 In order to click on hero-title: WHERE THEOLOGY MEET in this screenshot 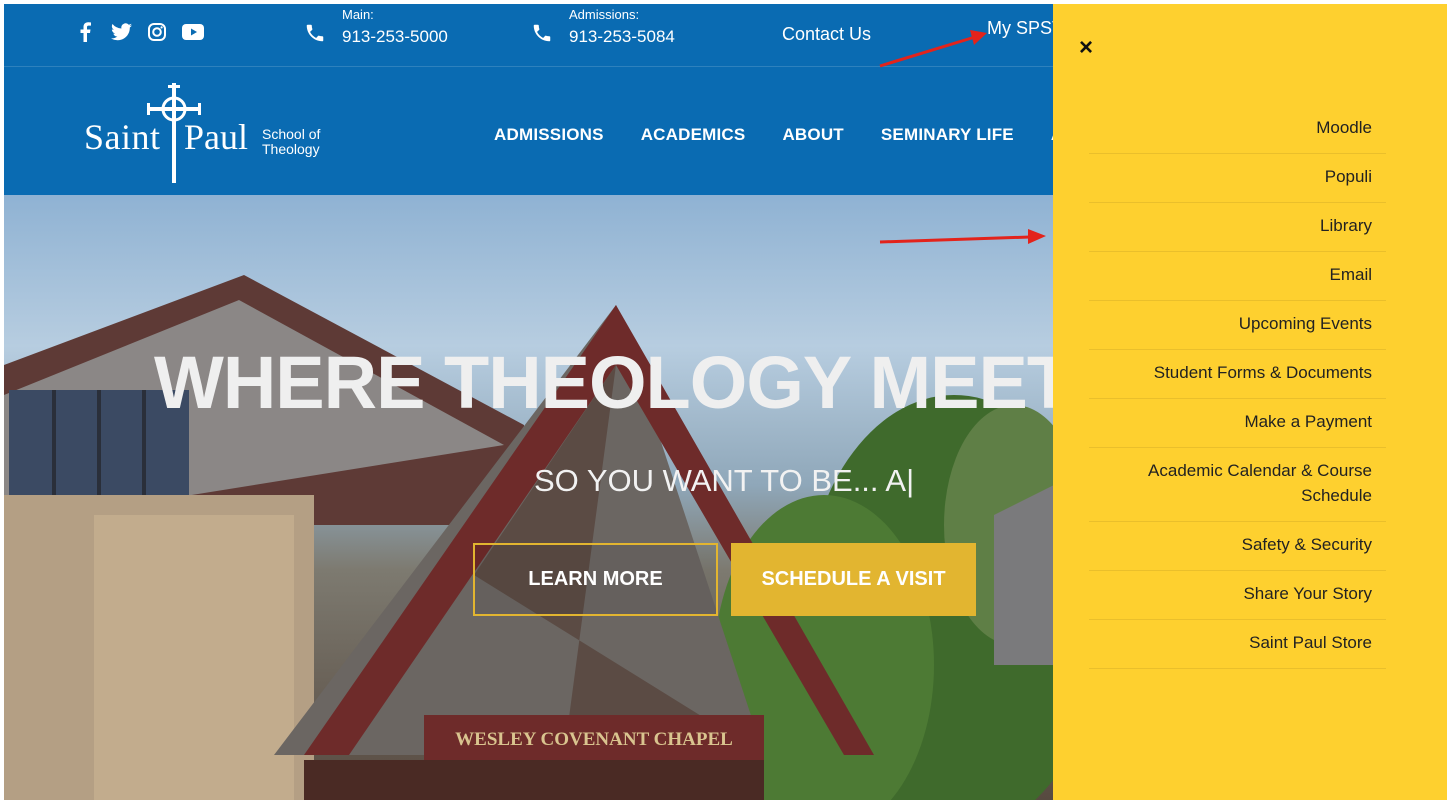, I will do `click(604, 382)`.